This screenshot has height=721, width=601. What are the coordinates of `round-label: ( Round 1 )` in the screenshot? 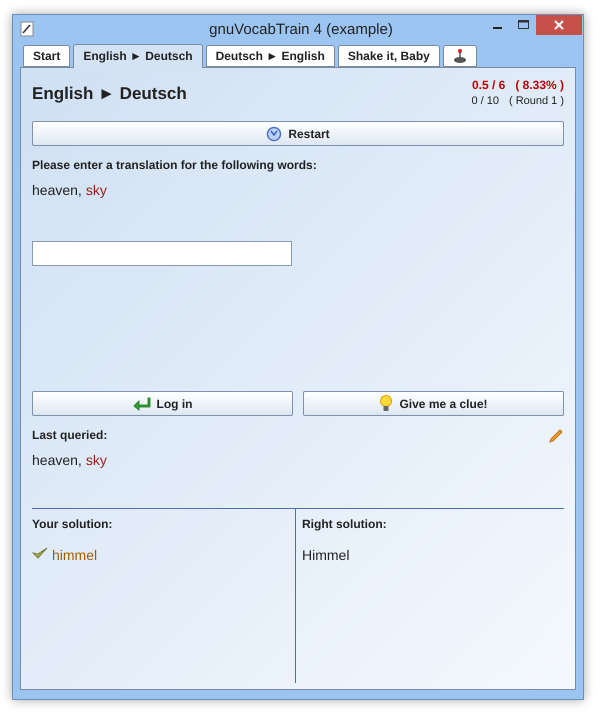 It's located at (536, 101).